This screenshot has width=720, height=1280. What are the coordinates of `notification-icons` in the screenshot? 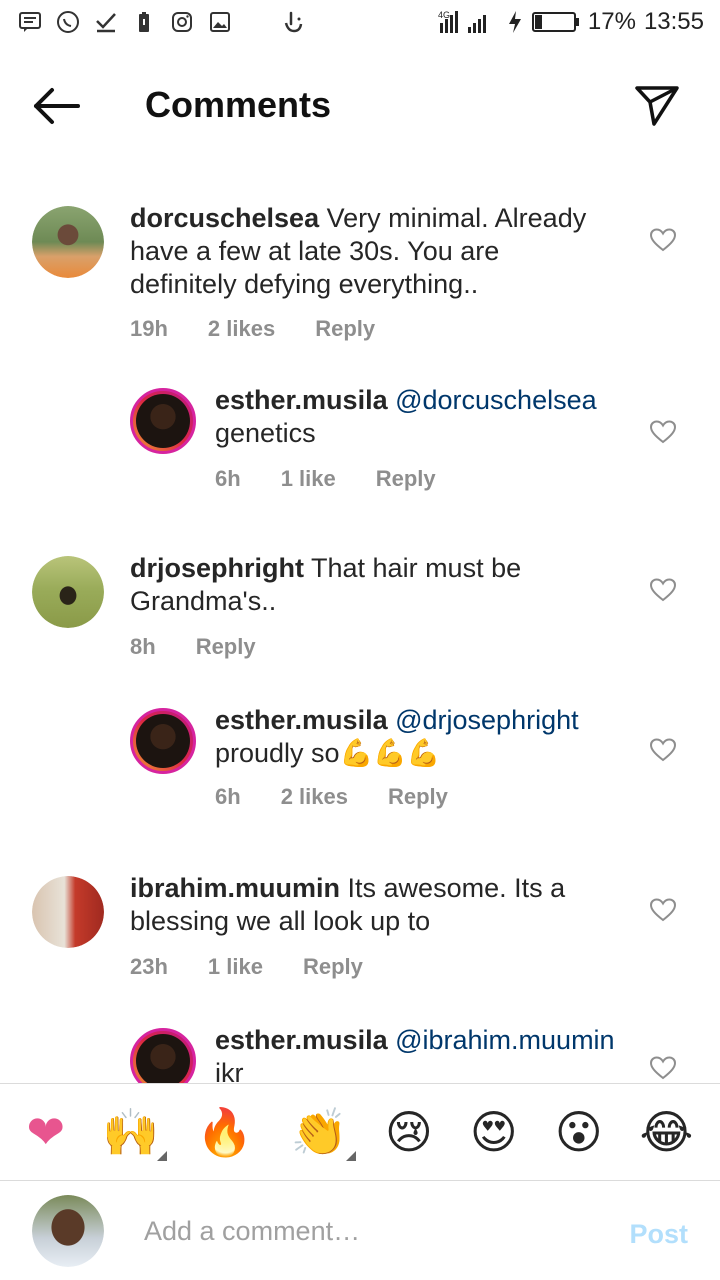 It's located at (162, 22).